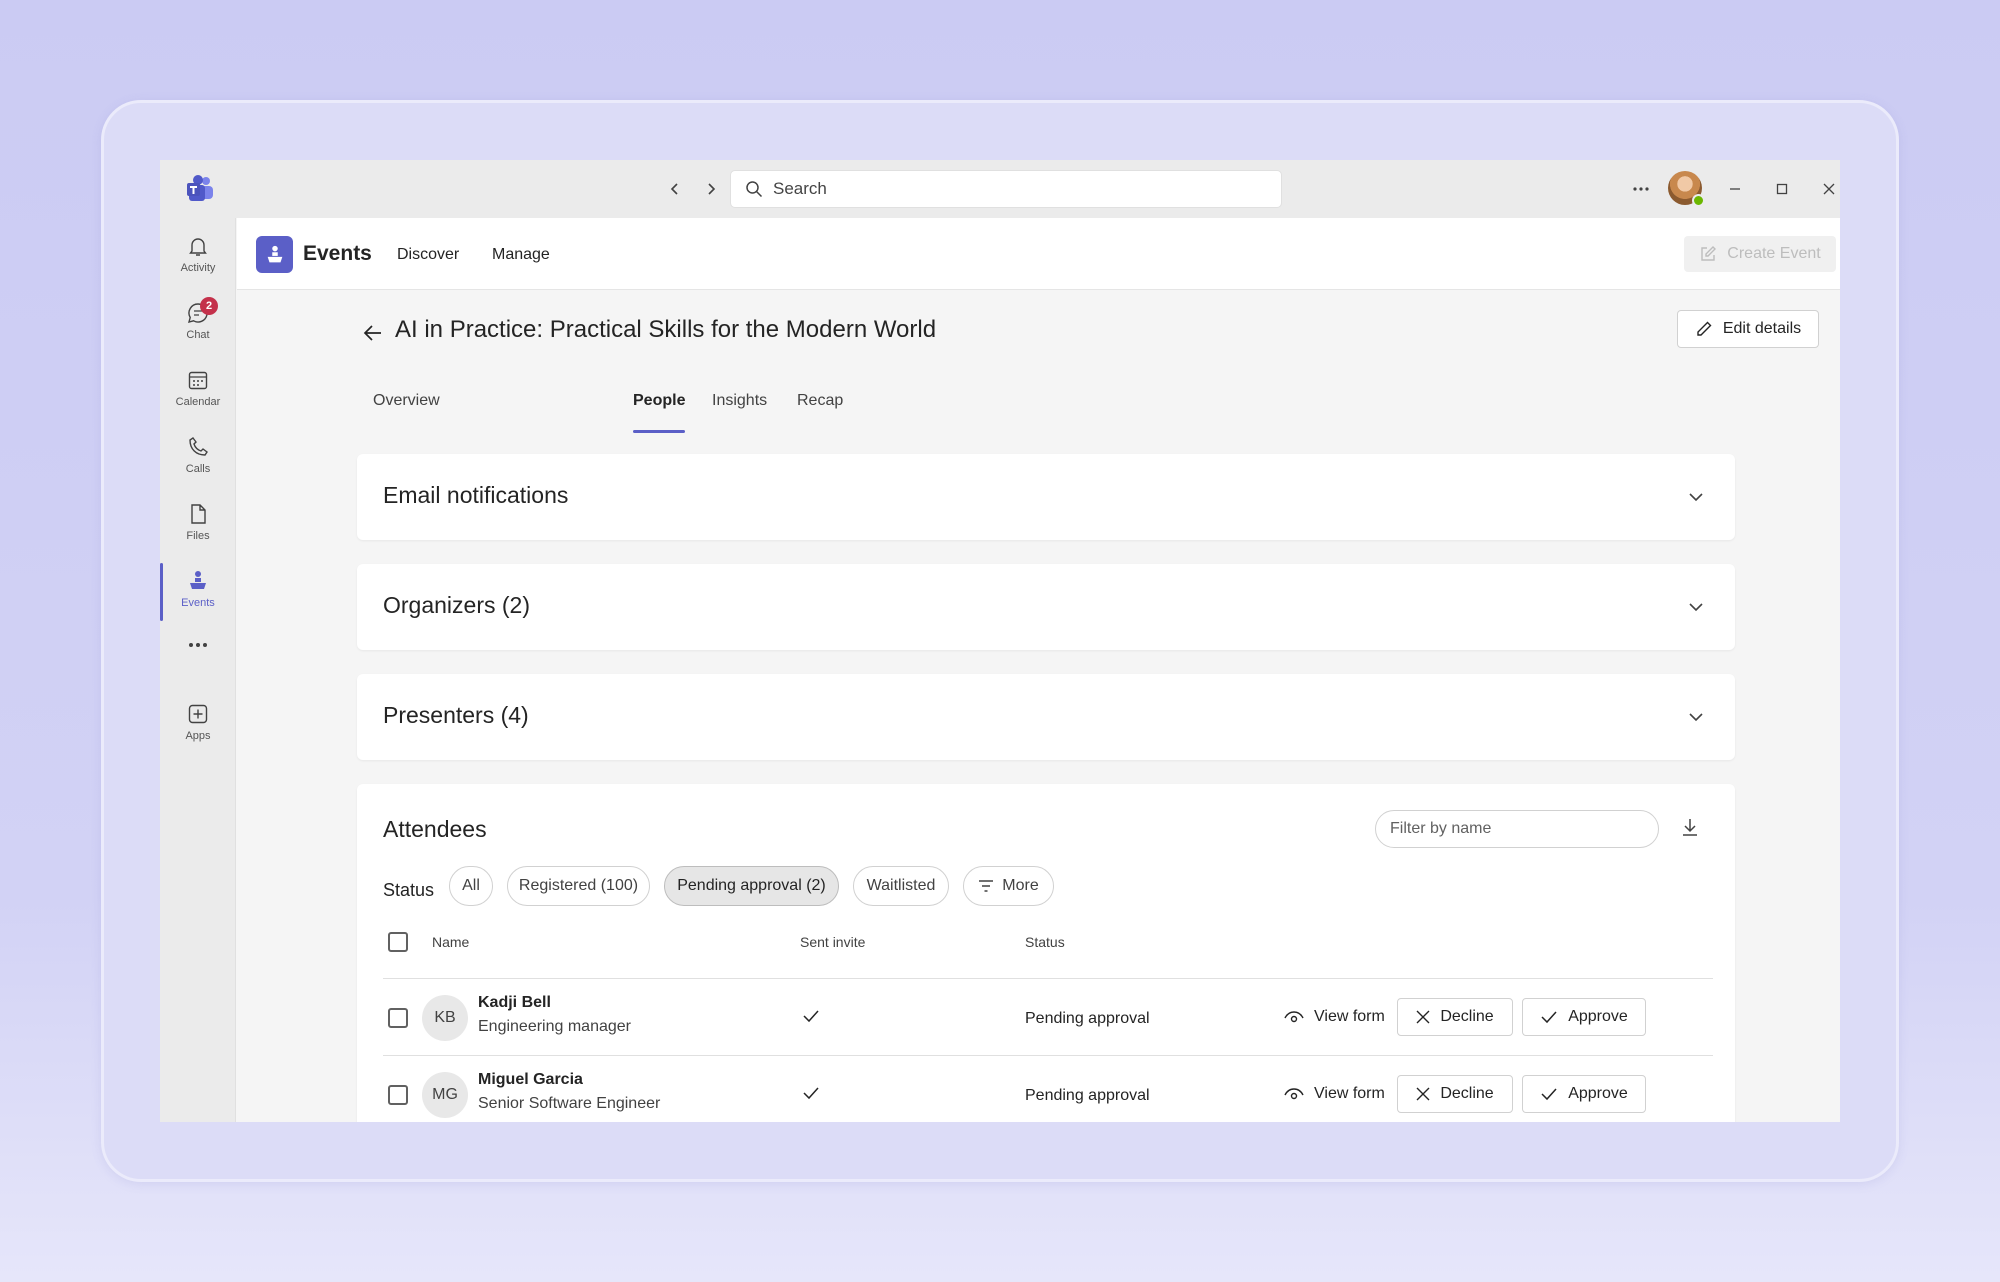  I want to click on search-placeholder: Search, so click(800, 188).